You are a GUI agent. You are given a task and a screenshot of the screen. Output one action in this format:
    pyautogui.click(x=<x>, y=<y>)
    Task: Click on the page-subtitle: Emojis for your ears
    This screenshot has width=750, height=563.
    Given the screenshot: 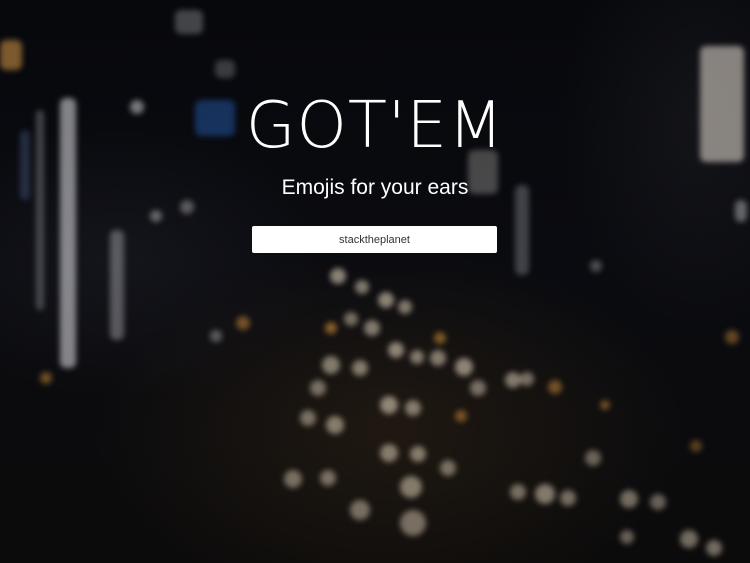 What is the action you would take?
    pyautogui.click(x=375, y=187)
    